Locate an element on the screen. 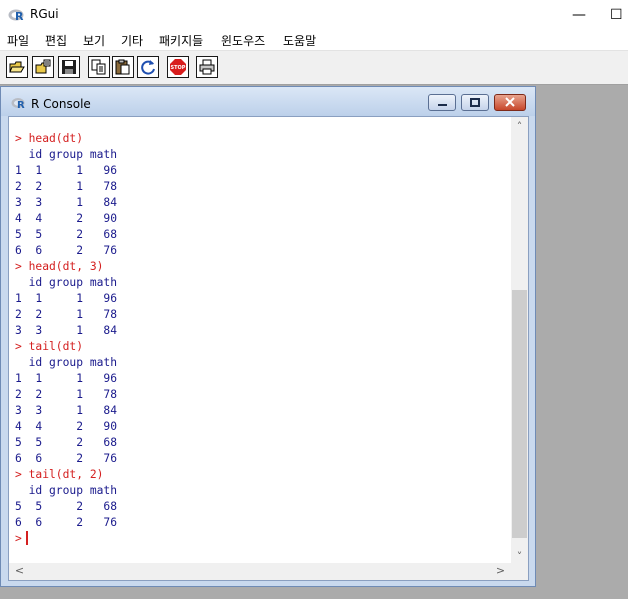 This screenshot has height=599, width=628. app-titlebar: R RGui — ☐ is located at coordinates (314, 15).